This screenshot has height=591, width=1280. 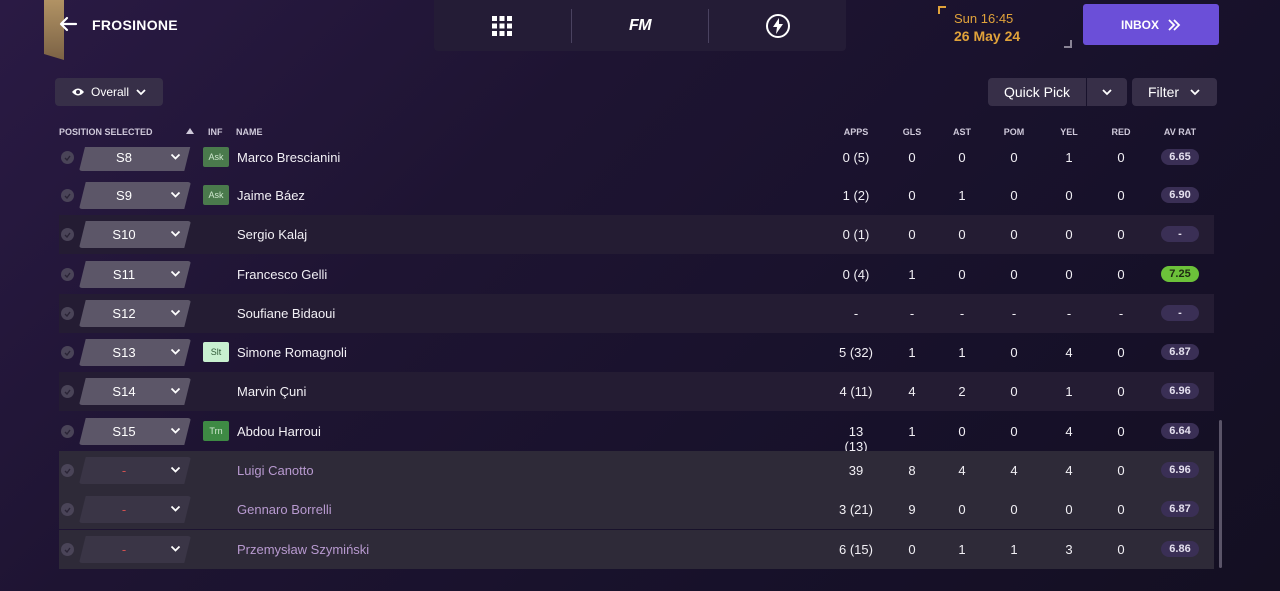 What do you see at coordinates (135, 159) in the screenshot?
I see `position-select: S8` at bounding box center [135, 159].